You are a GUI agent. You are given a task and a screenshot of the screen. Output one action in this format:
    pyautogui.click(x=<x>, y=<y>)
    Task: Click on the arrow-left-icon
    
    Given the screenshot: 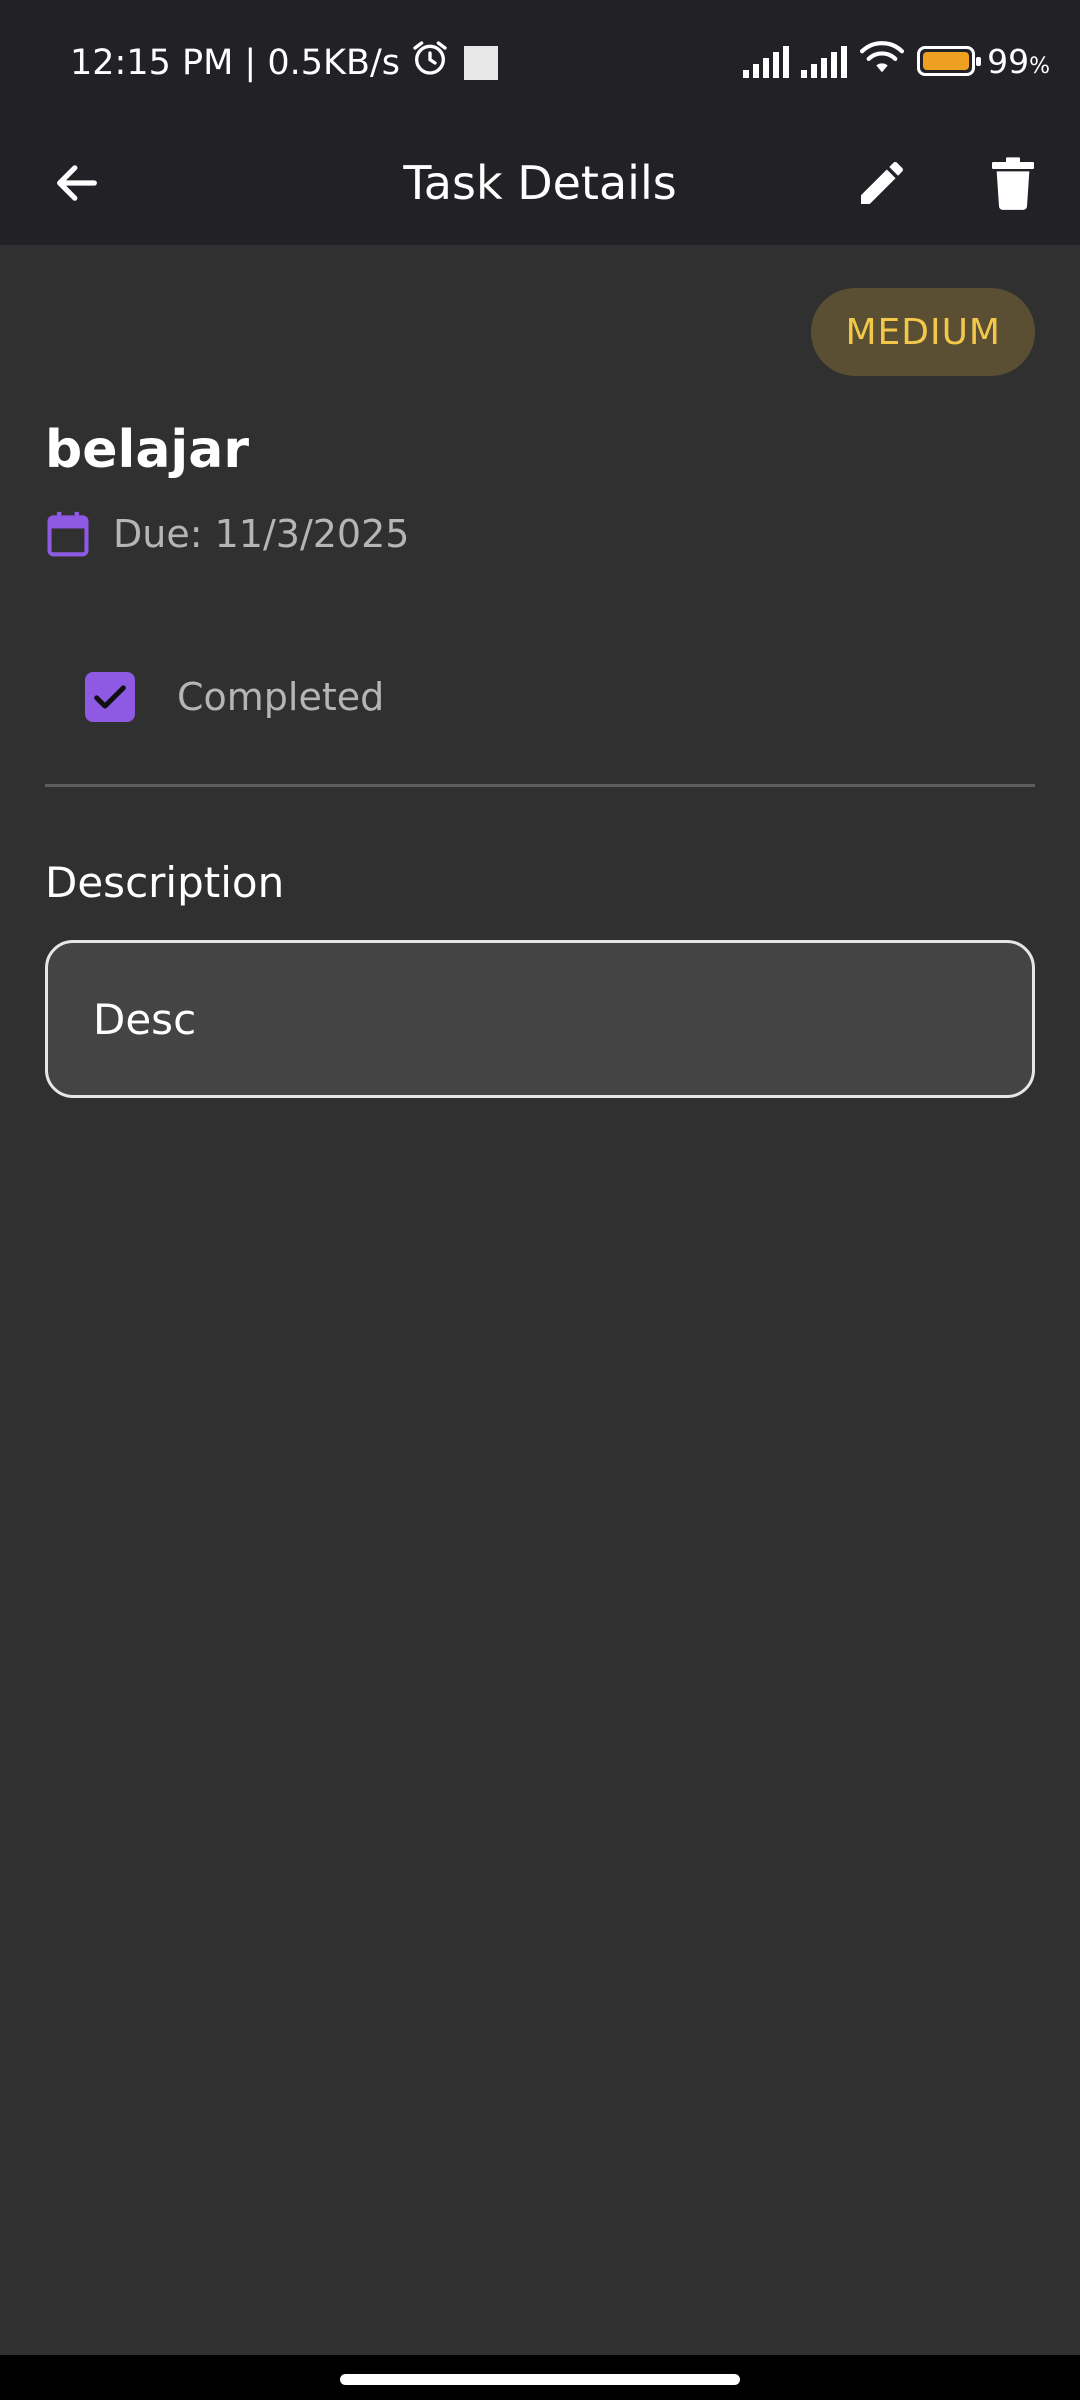 What is the action you would take?
    pyautogui.click(x=77, y=182)
    